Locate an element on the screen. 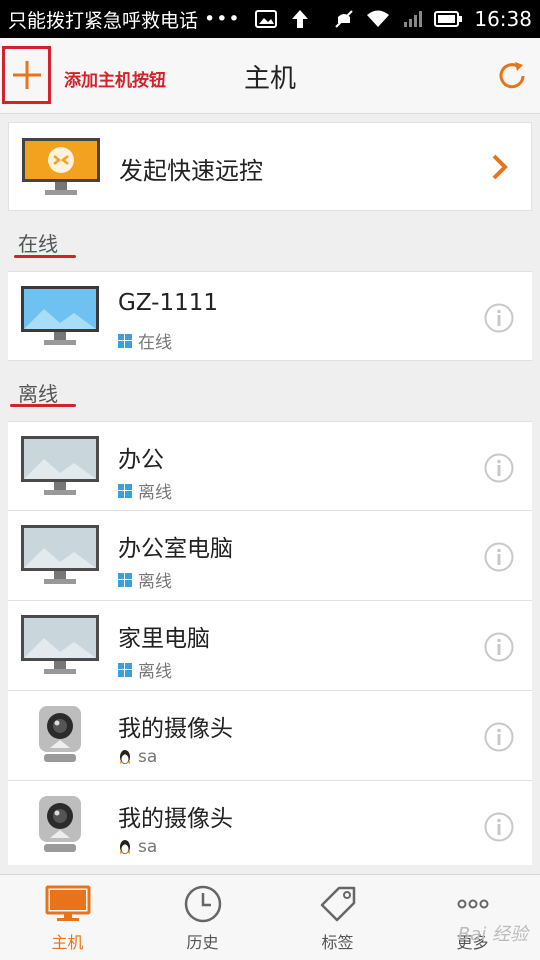  battery-icon is located at coordinates (448, 19).